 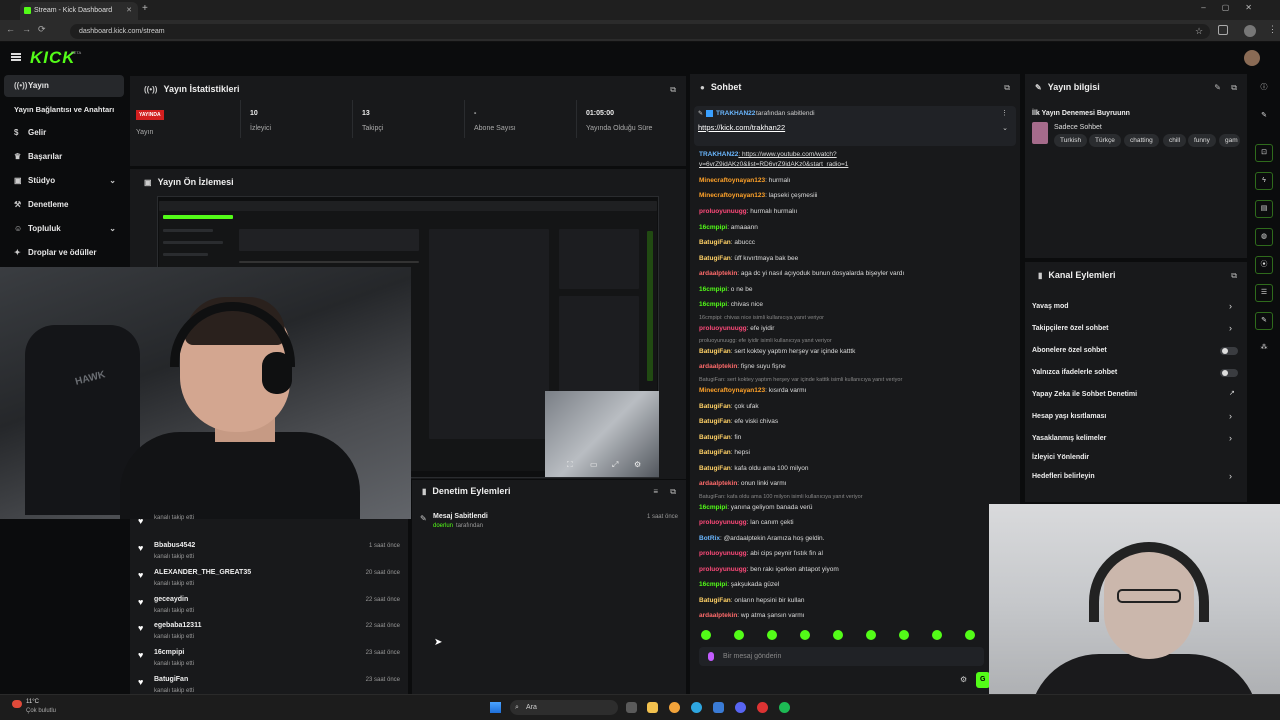 What do you see at coordinates (570, 465) in the screenshot?
I see `preview-fullscreen-icon: ⛶` at bounding box center [570, 465].